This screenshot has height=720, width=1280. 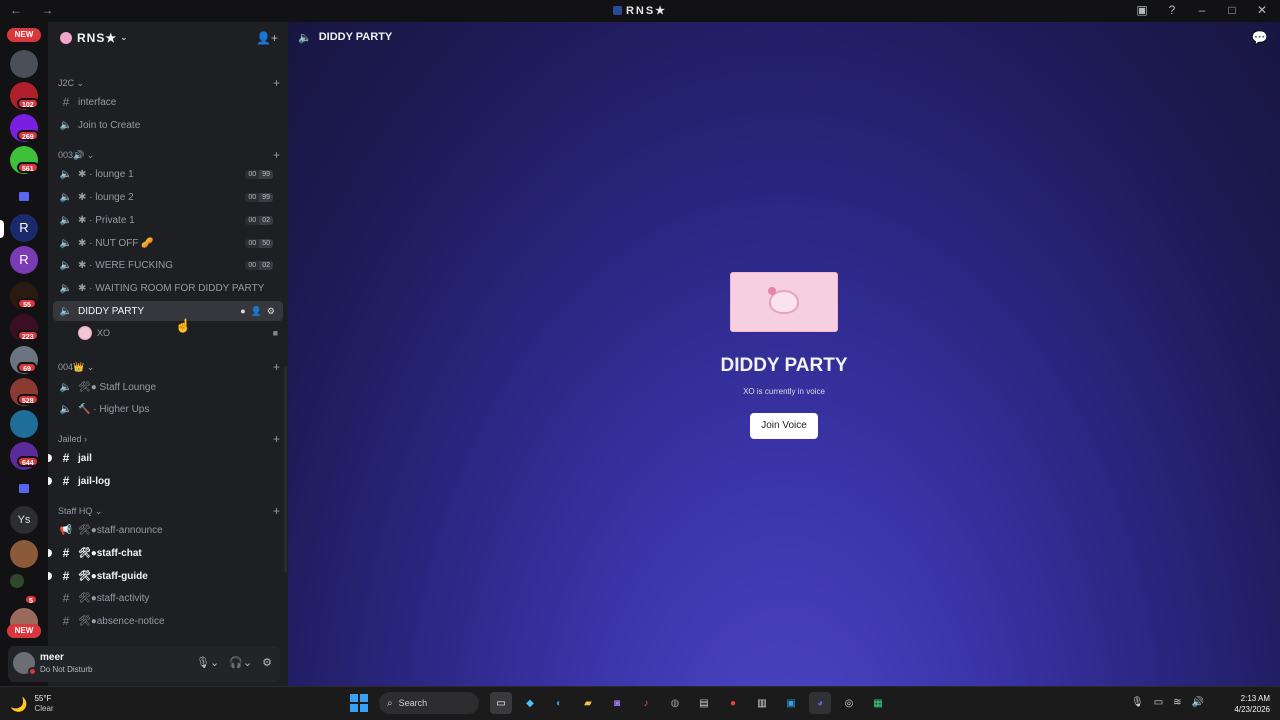 I want to click on app-icon: ◙, so click(x=617, y=703).